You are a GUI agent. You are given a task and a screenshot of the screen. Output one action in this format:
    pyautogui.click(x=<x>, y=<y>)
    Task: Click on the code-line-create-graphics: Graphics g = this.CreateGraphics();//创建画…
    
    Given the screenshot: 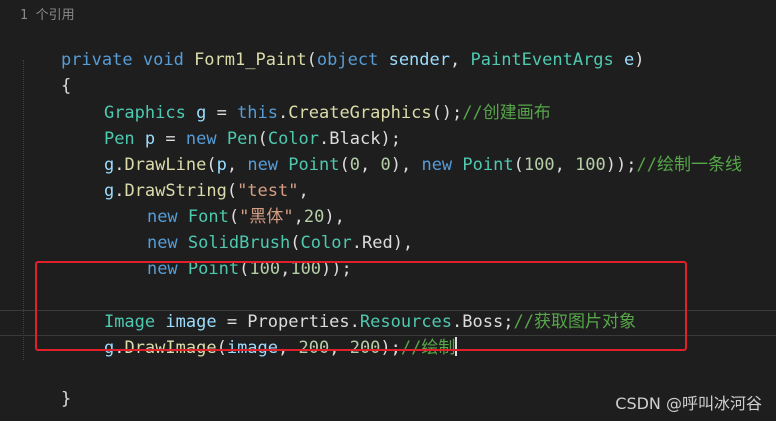 What is the action you would take?
    pyautogui.click(x=307, y=98)
    